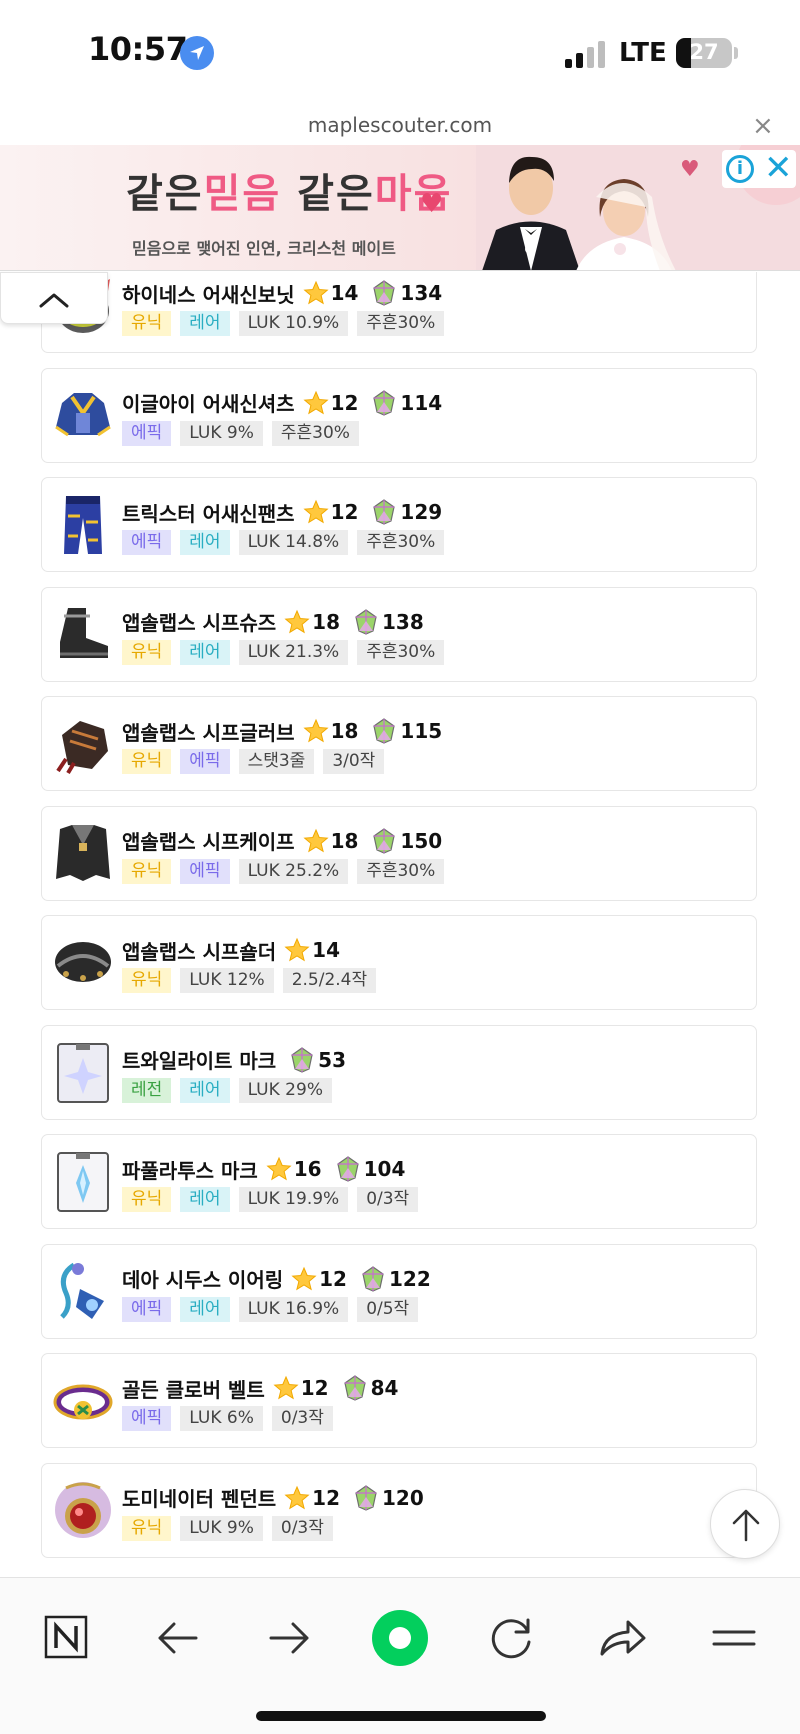 Image resolution: width=800 pixels, height=1734 pixels. Describe the element at coordinates (401, 1716) in the screenshot. I see `home-indicator` at that location.